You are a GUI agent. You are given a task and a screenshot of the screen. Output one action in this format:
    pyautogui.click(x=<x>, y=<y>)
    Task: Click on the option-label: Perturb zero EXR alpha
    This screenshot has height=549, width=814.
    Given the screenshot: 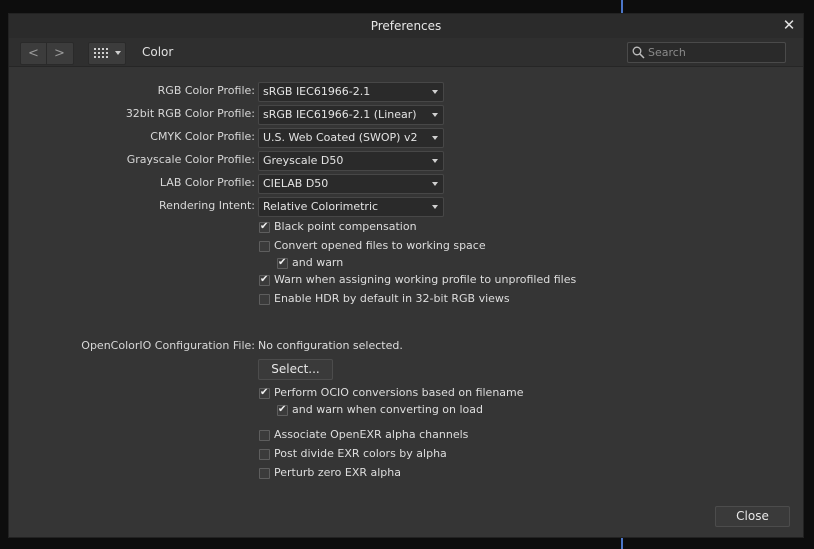 What is the action you would take?
    pyautogui.click(x=337, y=472)
    